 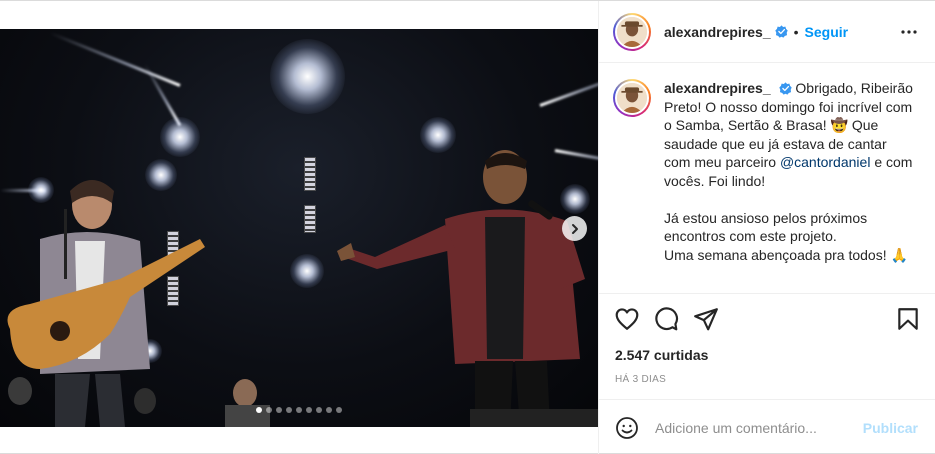 I want to click on publish-button: Publicar, so click(x=890, y=428).